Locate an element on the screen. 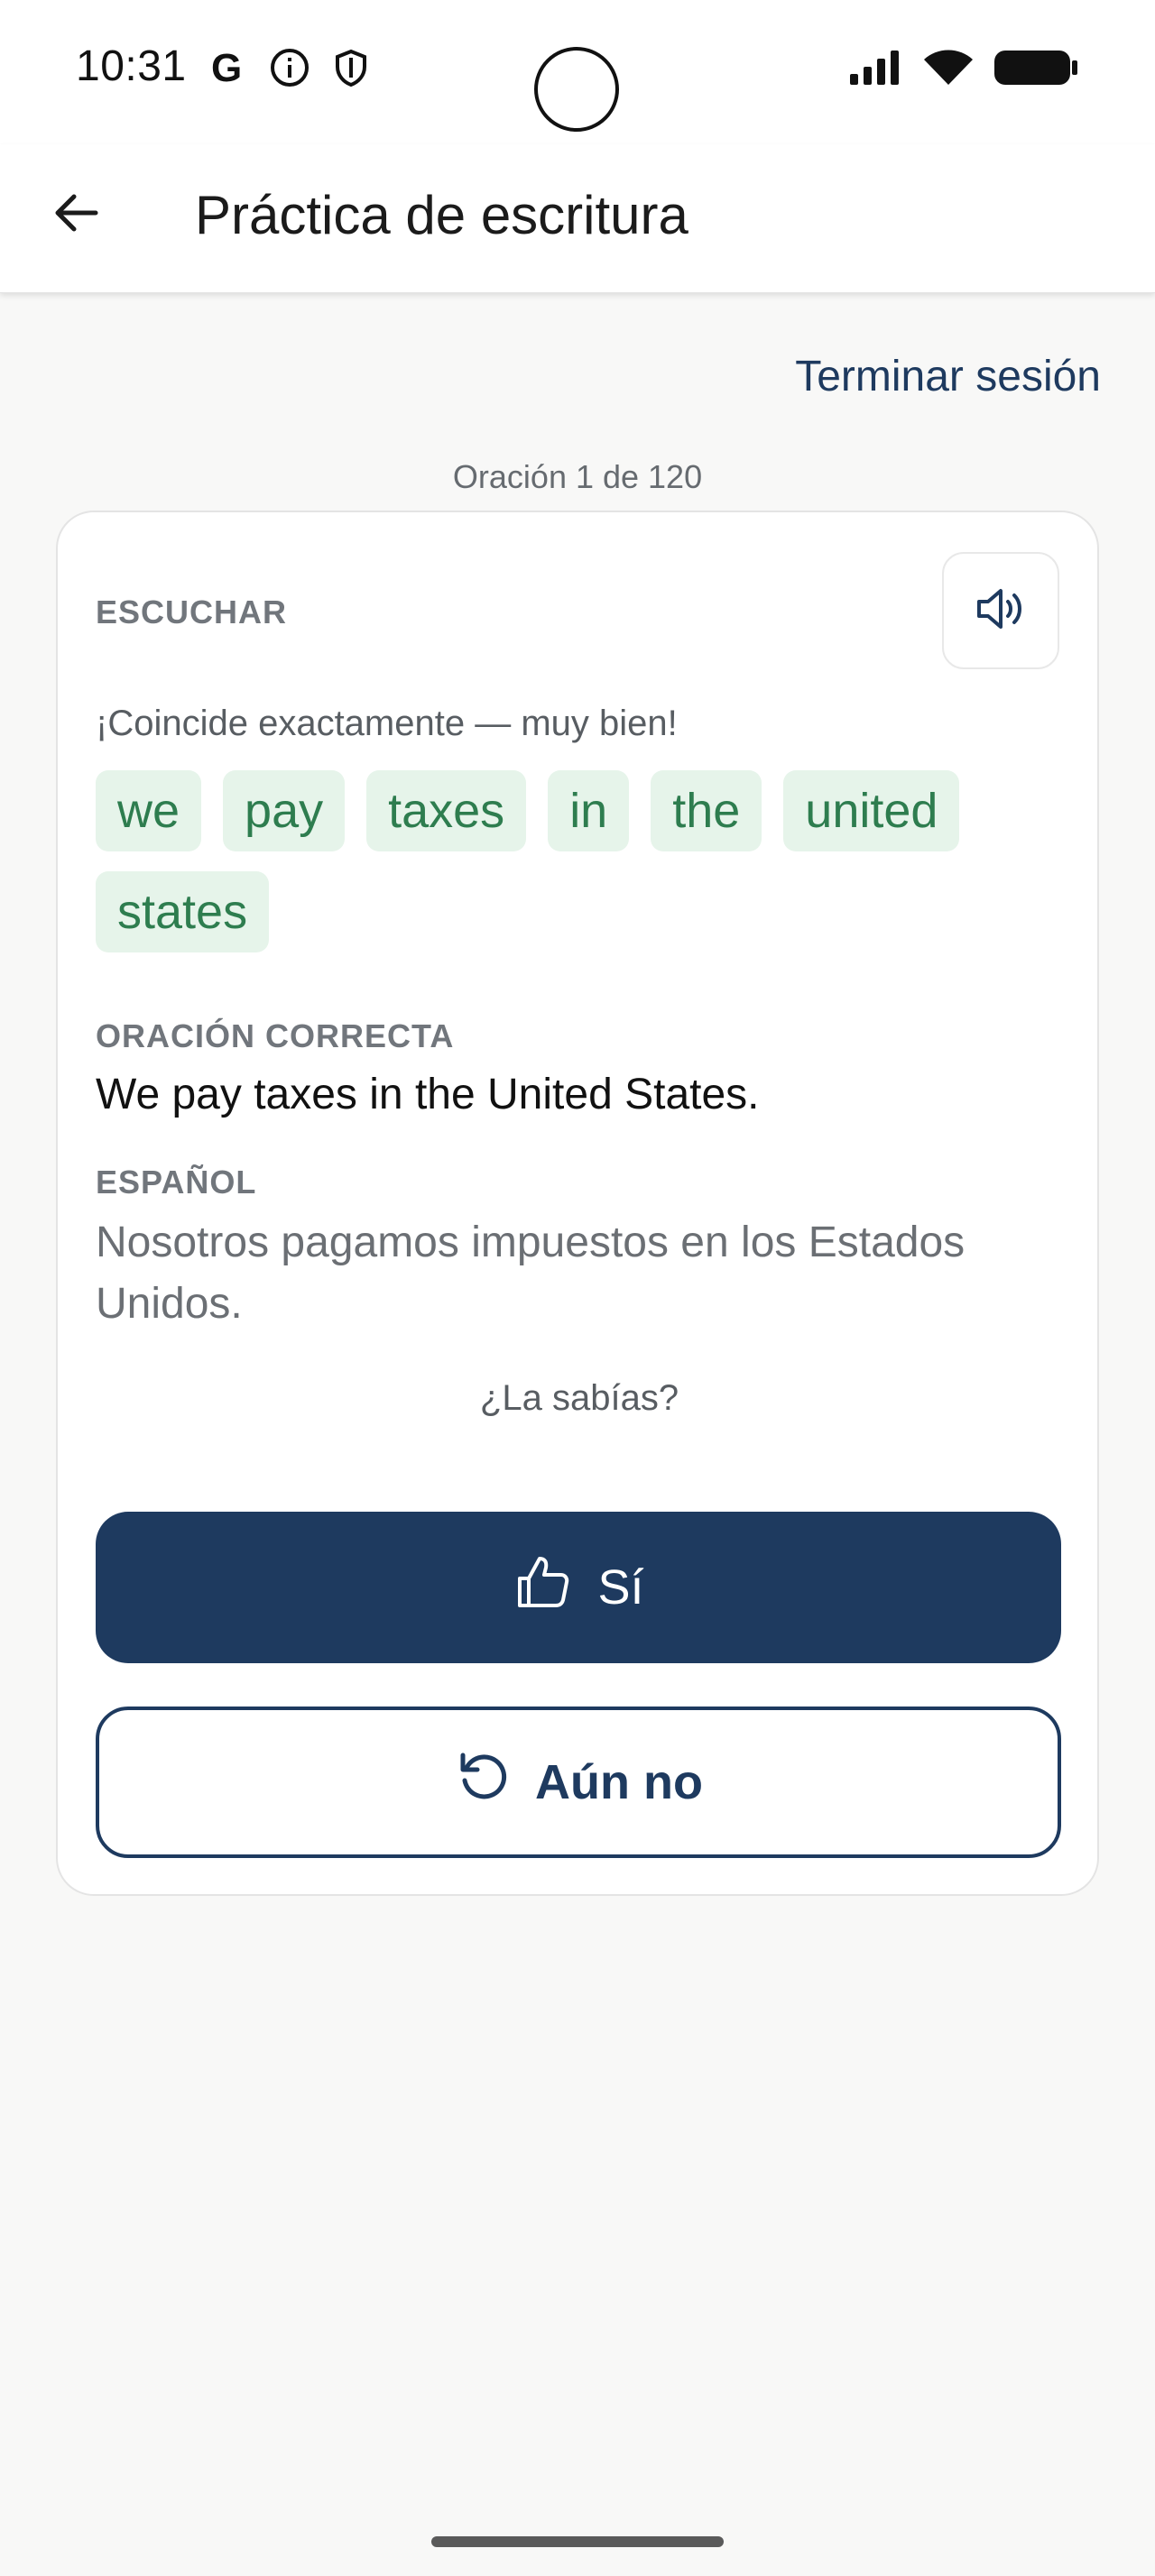  info-icon is located at coordinates (289, 70).